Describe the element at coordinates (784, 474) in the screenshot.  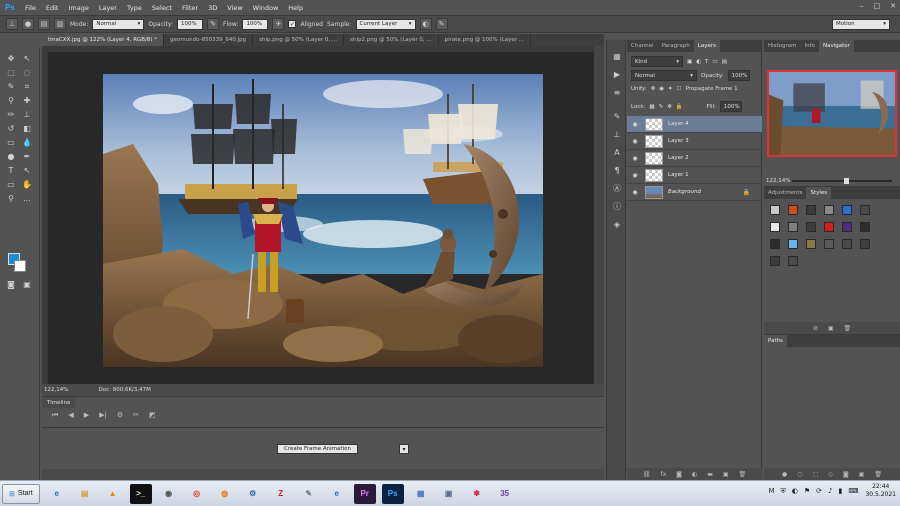
I see `fill-path-icon: ●` at that location.